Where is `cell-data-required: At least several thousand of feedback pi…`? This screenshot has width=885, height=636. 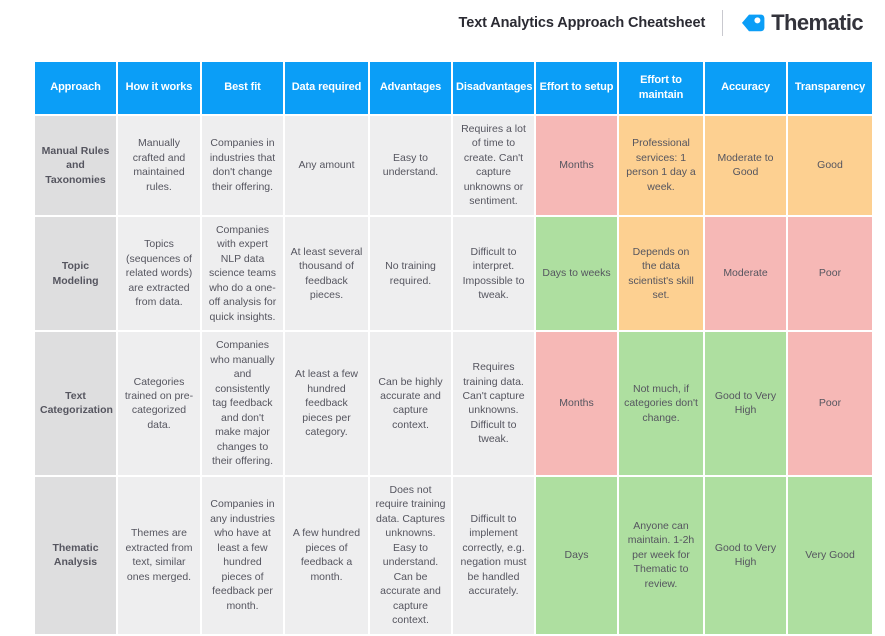 cell-data-required: At least several thousand of feedback pi… is located at coordinates (326, 273).